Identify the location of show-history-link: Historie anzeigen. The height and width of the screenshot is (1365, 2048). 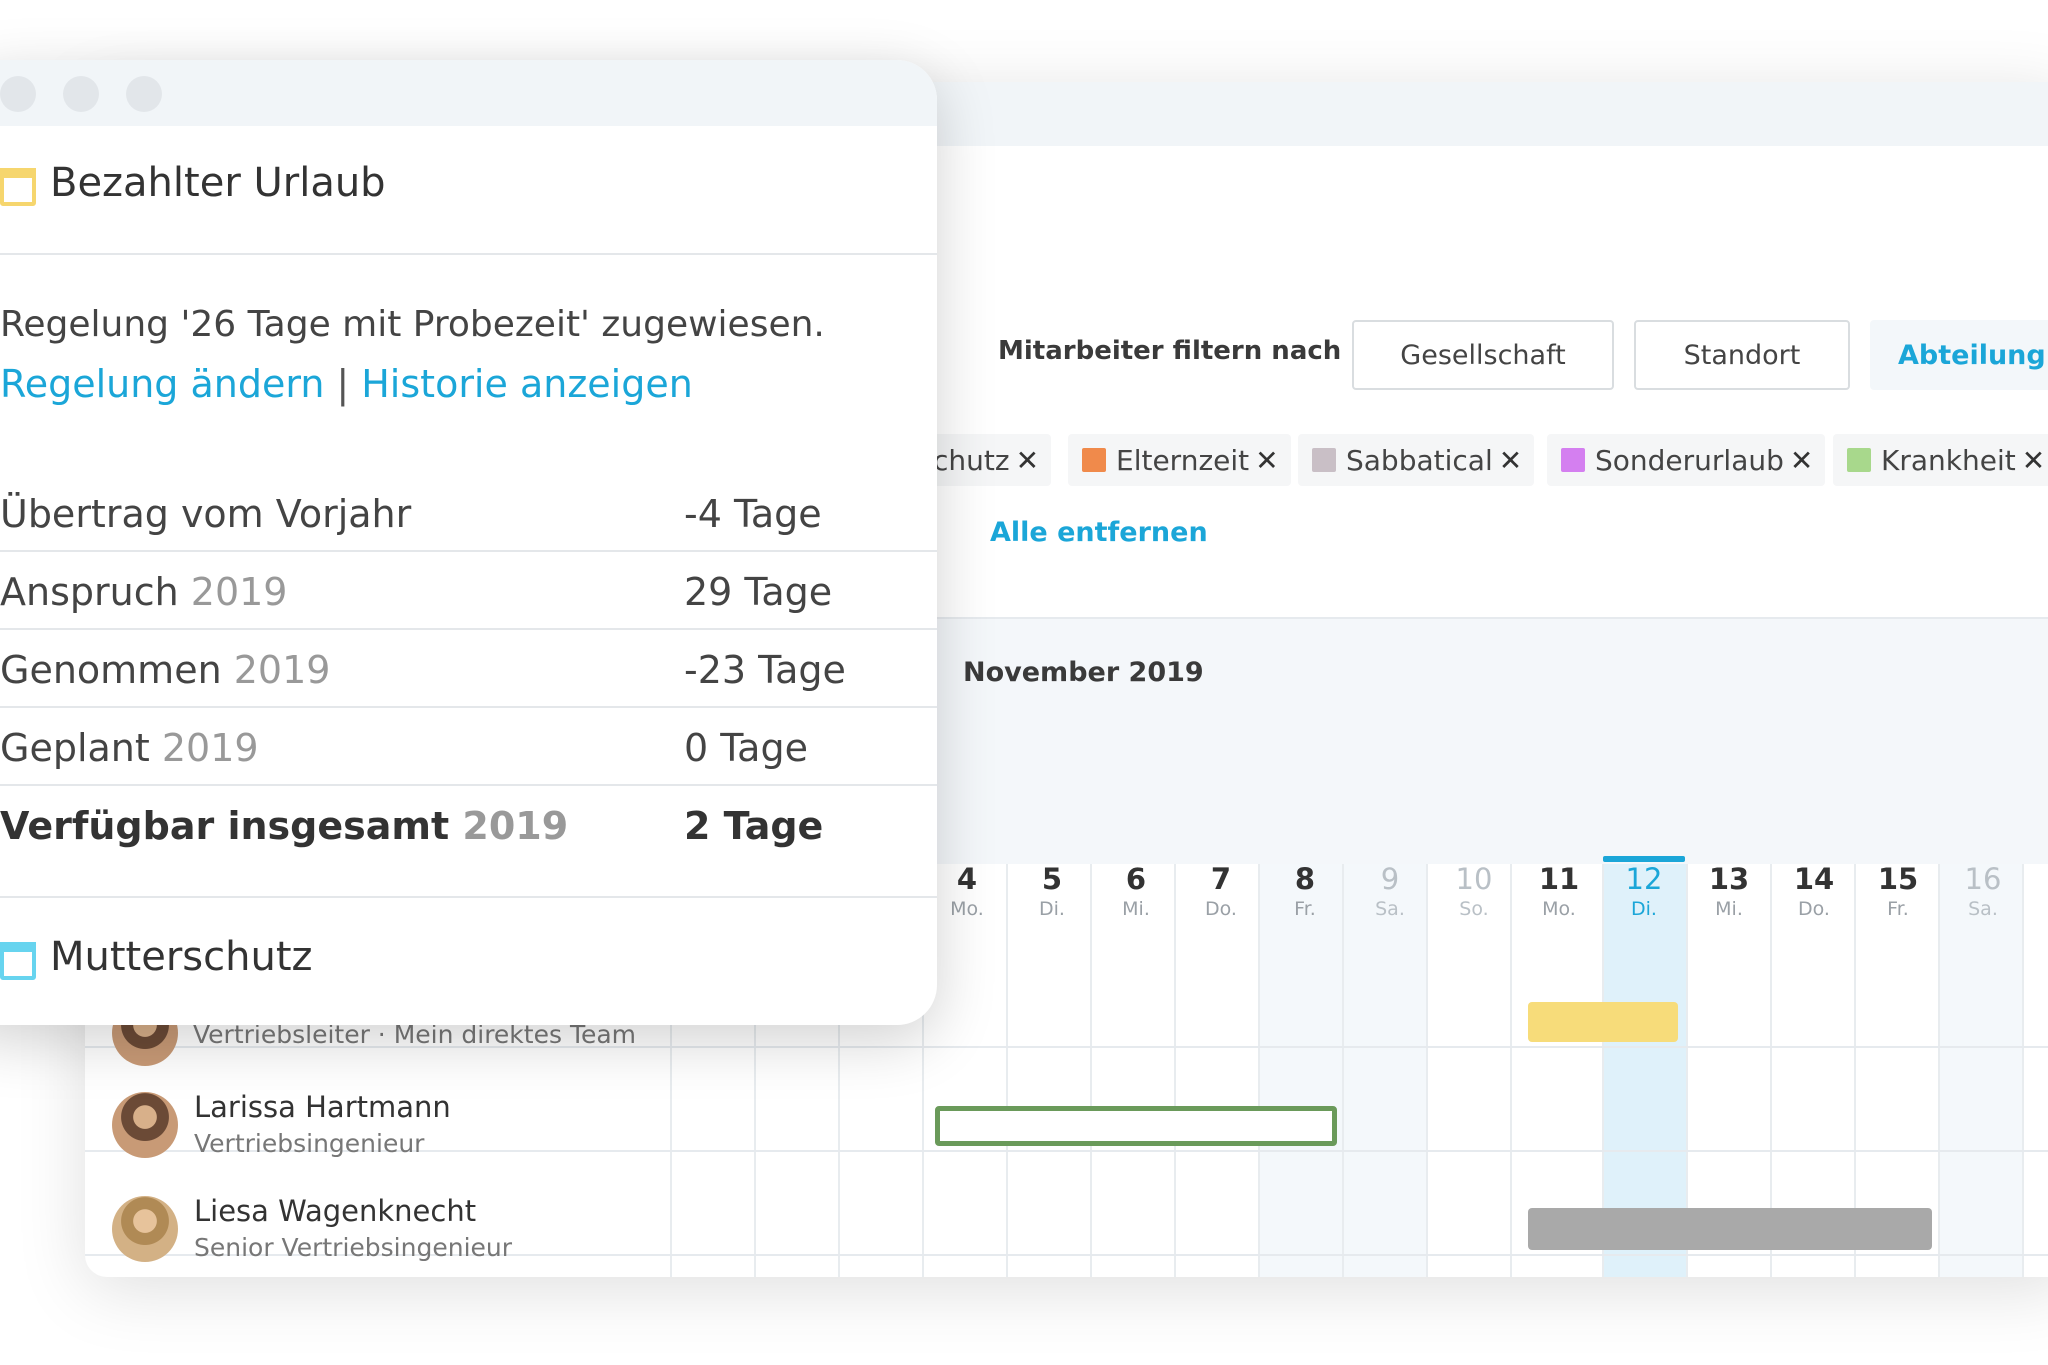
(527, 384).